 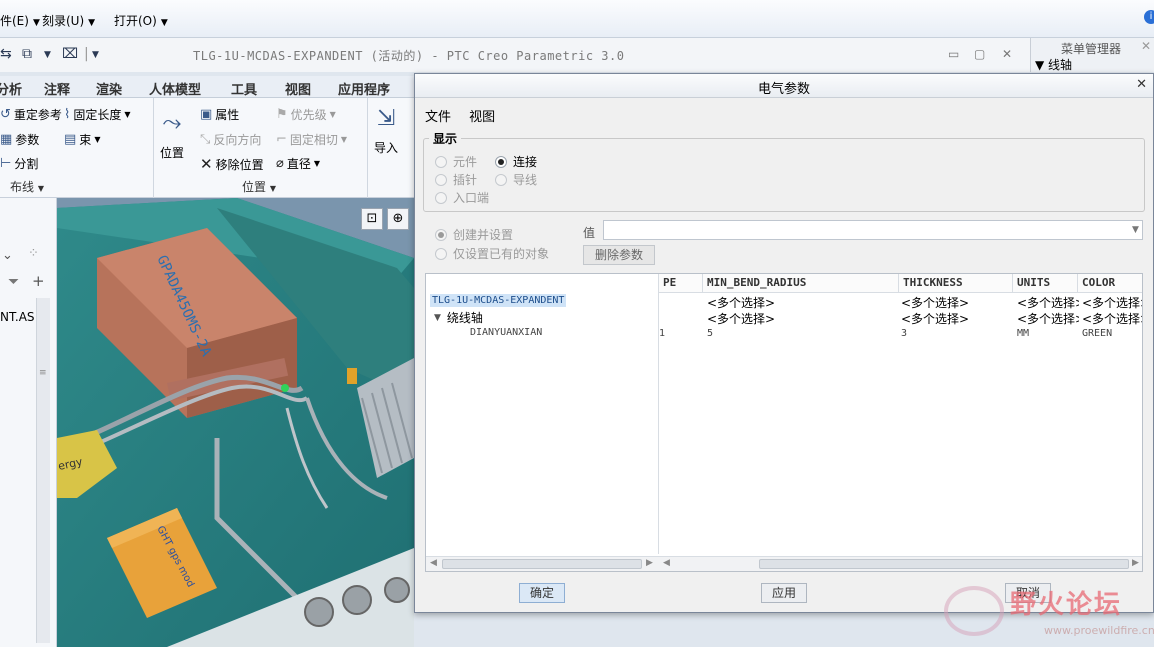 What do you see at coordinates (7, 255) in the screenshot?
I see `chevron-down-icon: ⌄` at bounding box center [7, 255].